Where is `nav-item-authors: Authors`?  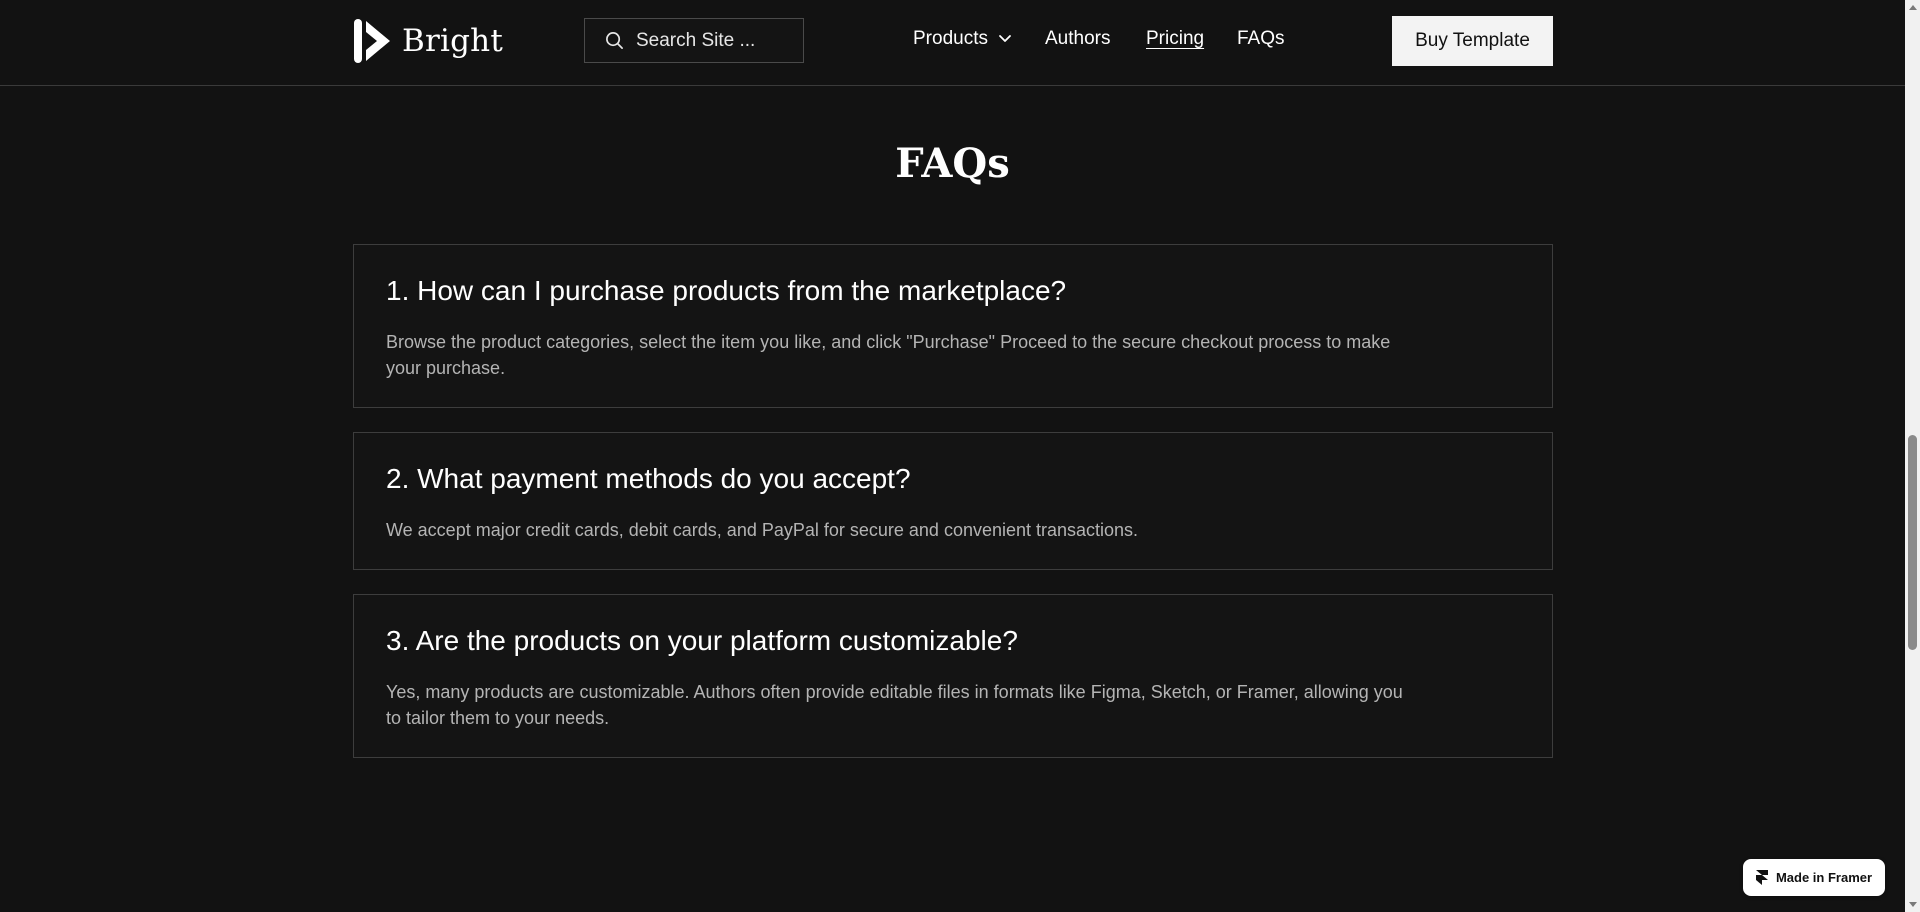
nav-item-authors: Authors is located at coordinates (1077, 39).